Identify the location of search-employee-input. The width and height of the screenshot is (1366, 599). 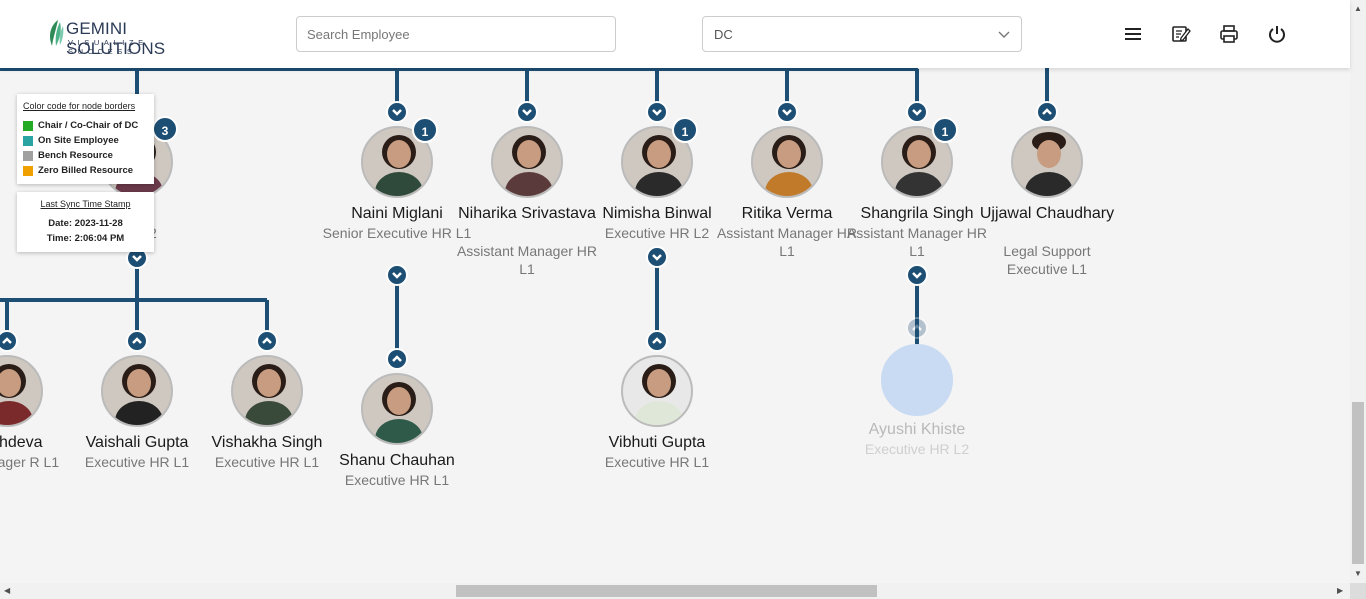
(456, 34).